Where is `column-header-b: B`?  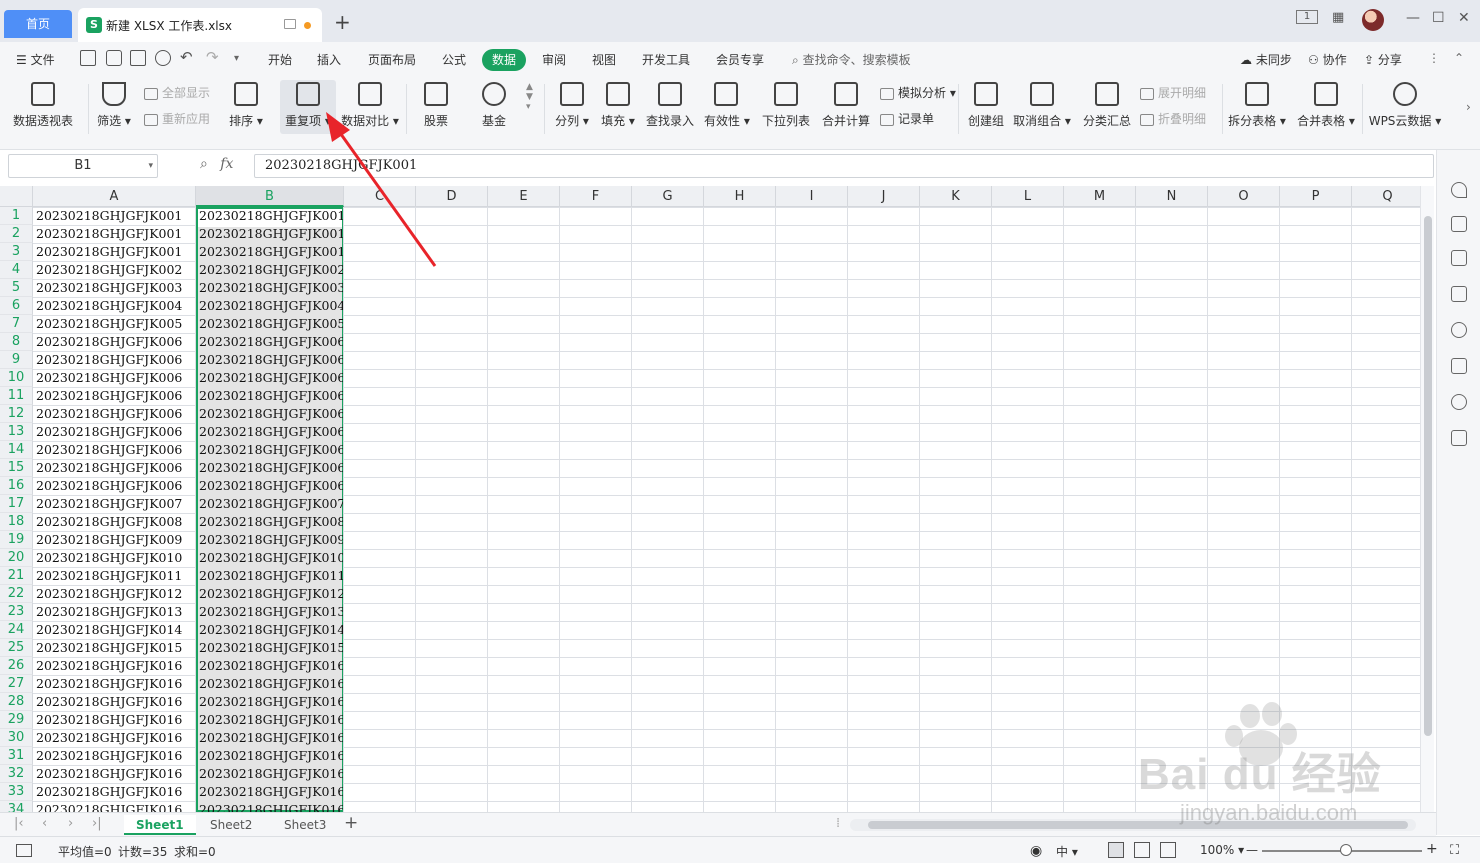 column-header-b: B is located at coordinates (270, 196).